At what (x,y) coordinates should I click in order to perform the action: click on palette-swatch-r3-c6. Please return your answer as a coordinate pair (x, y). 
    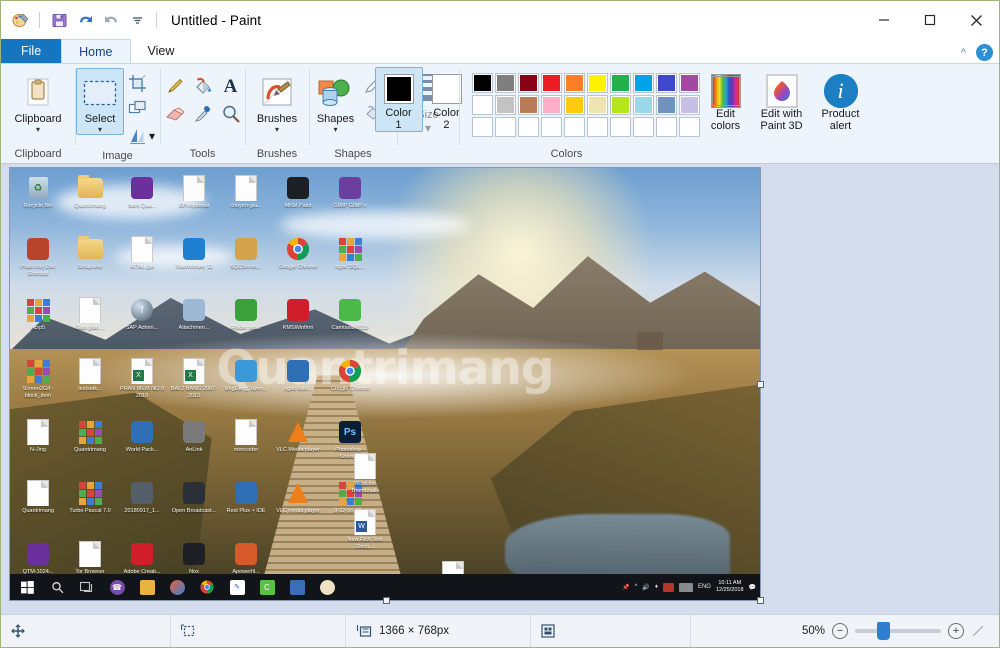
    Looking at the image, I should click on (597, 127).